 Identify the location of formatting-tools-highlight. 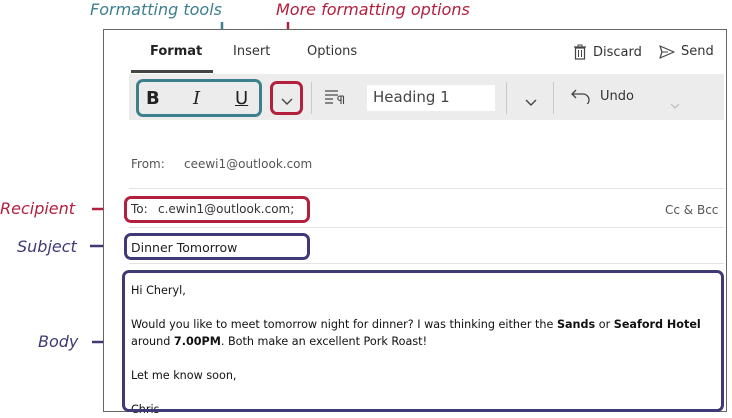
(199, 98).